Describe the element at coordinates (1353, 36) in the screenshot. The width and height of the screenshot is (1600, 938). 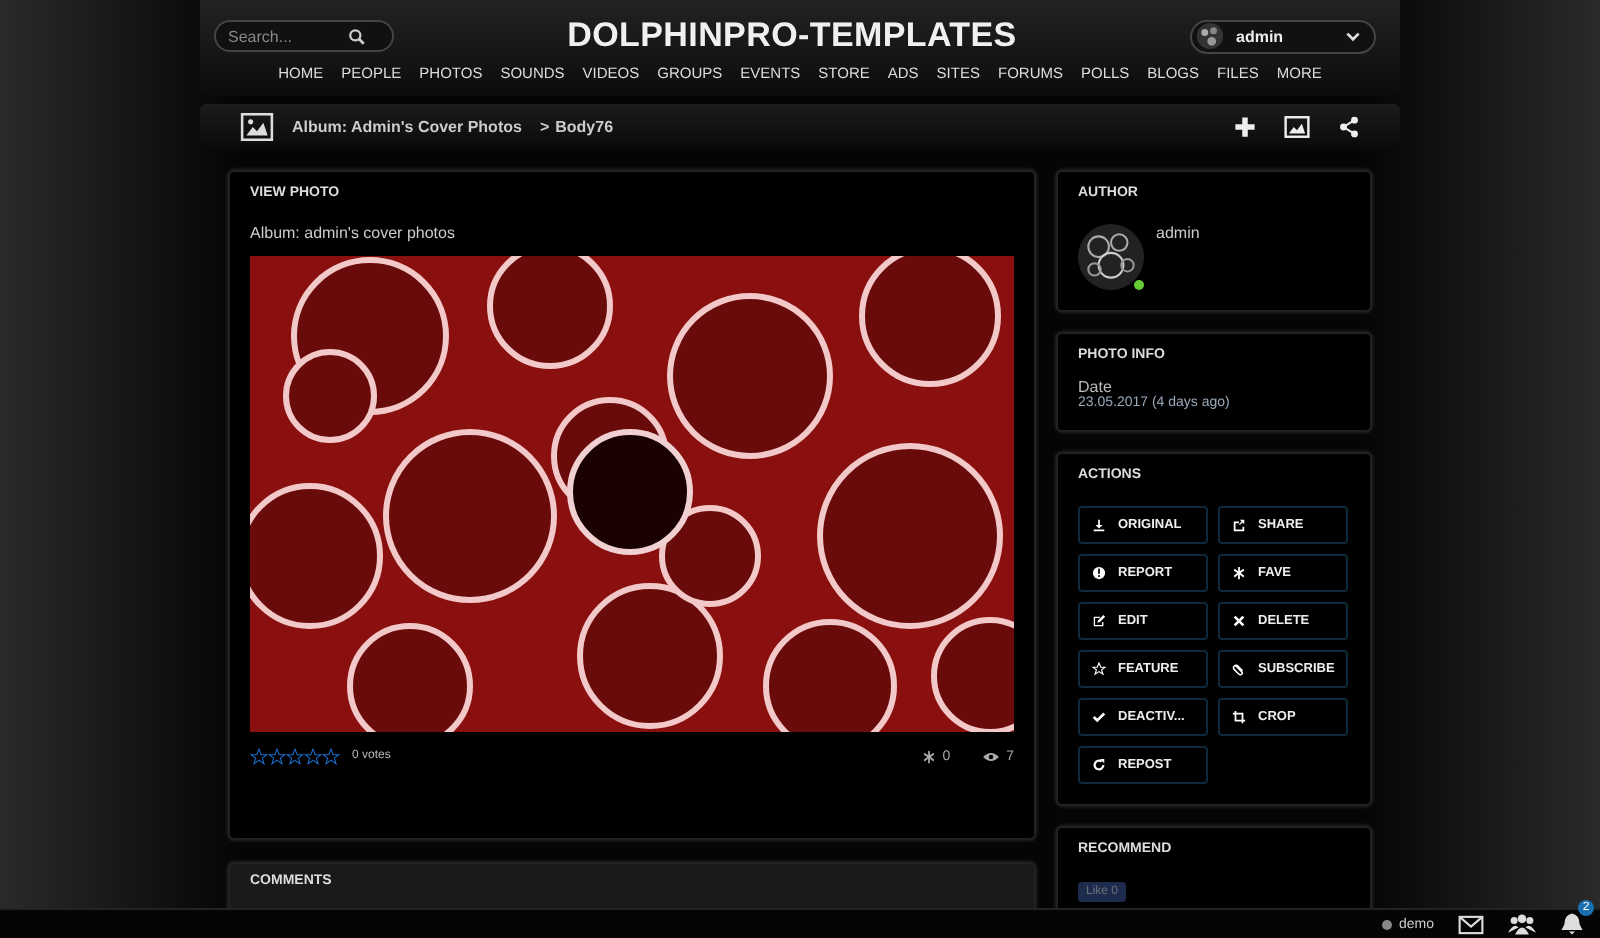
I see `chevron-down-icon` at that location.